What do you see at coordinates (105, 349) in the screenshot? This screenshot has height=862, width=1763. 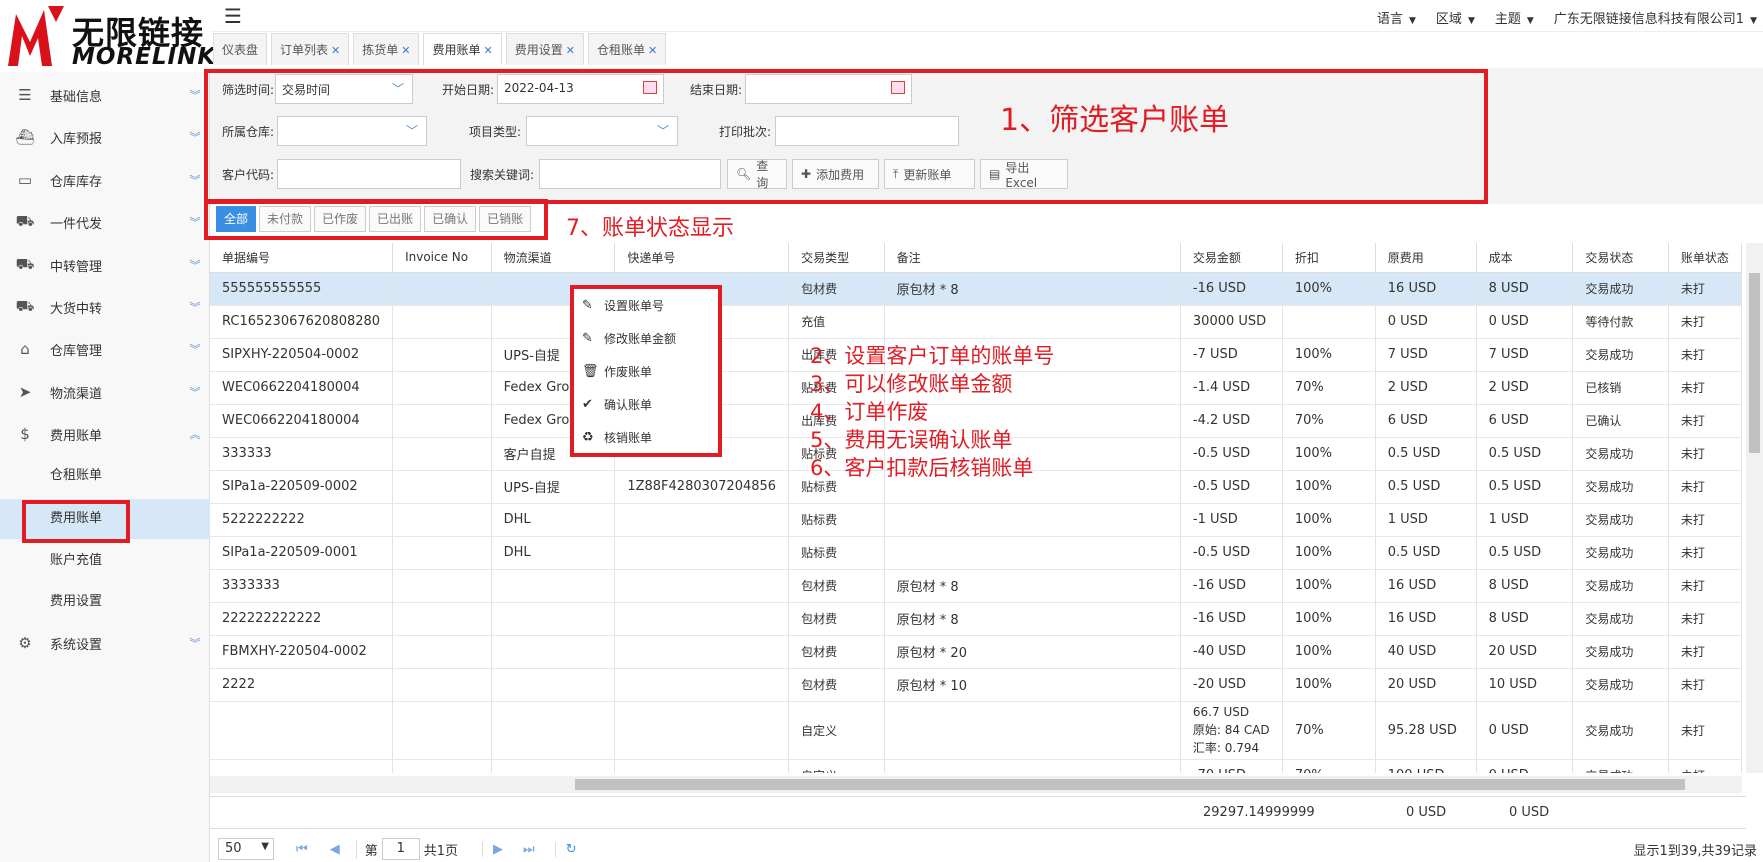 I see `sidebar-menu-6: ⌂ 仓库管理 ︾` at bounding box center [105, 349].